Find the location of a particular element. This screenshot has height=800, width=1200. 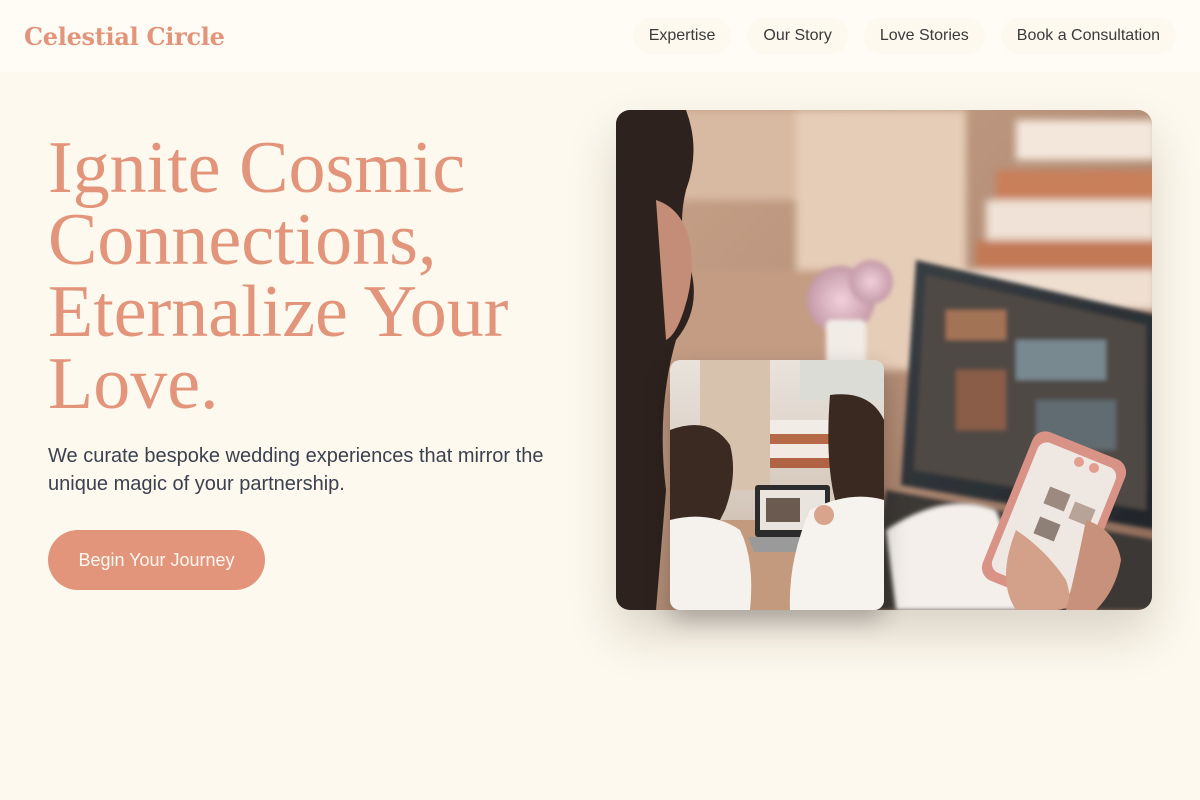

nav-link-love-stories: Love Stories is located at coordinates (924, 36).